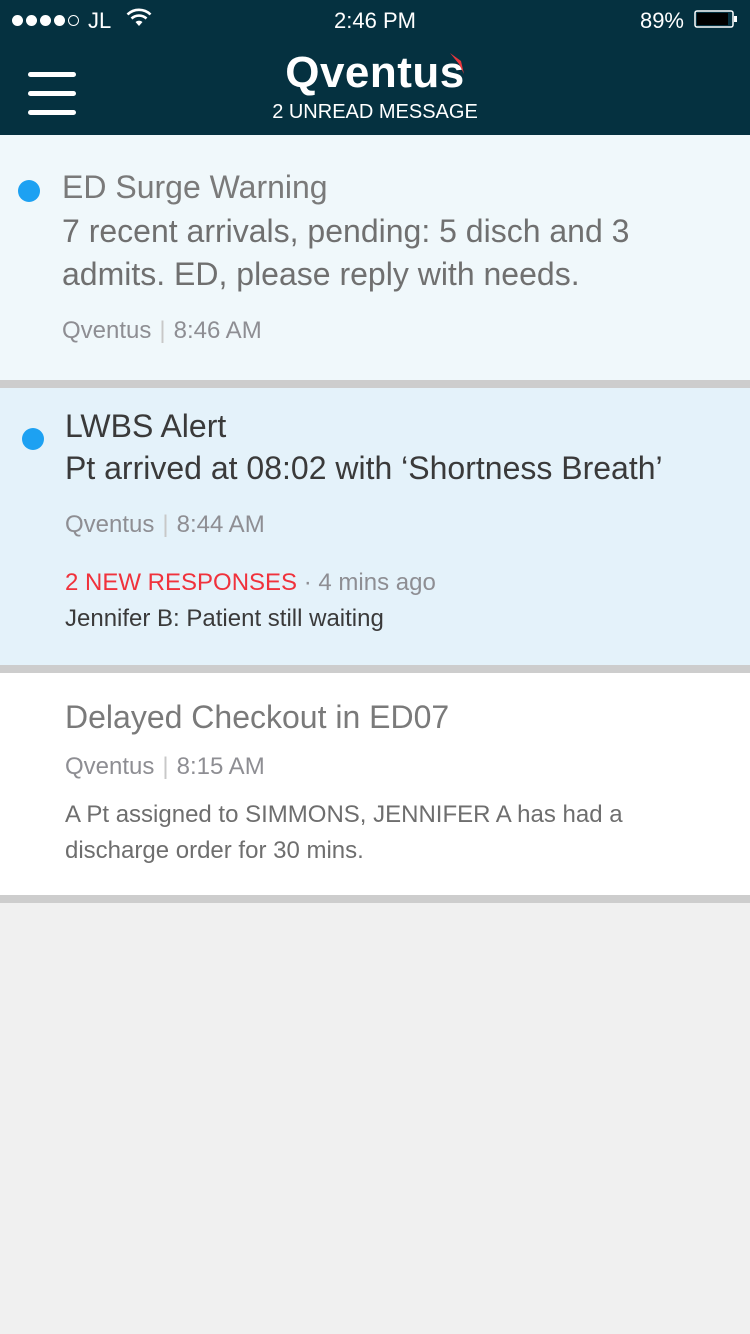 Image resolution: width=750 pixels, height=1334 pixels. I want to click on message-time: 8:15 AM, so click(220, 766).